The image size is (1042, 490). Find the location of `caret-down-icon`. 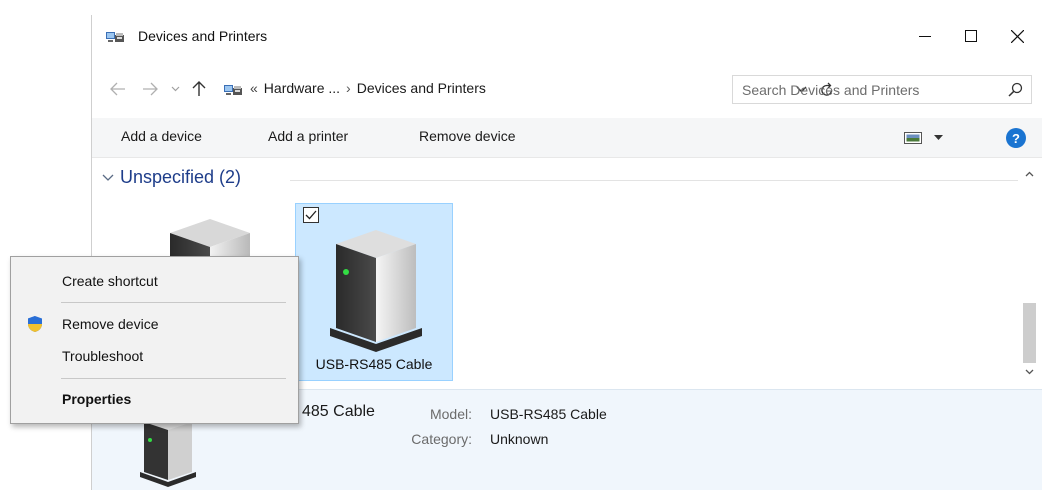

caret-down-icon is located at coordinates (938, 137).